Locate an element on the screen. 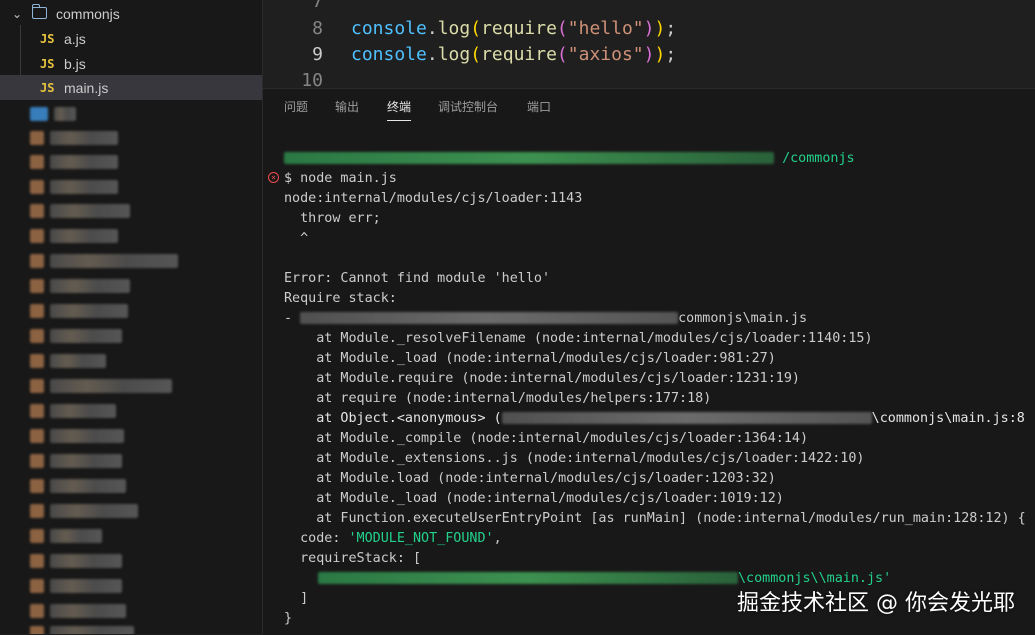 The height and width of the screenshot is (635, 1035). code-line: 10 is located at coordinates (293, 78).